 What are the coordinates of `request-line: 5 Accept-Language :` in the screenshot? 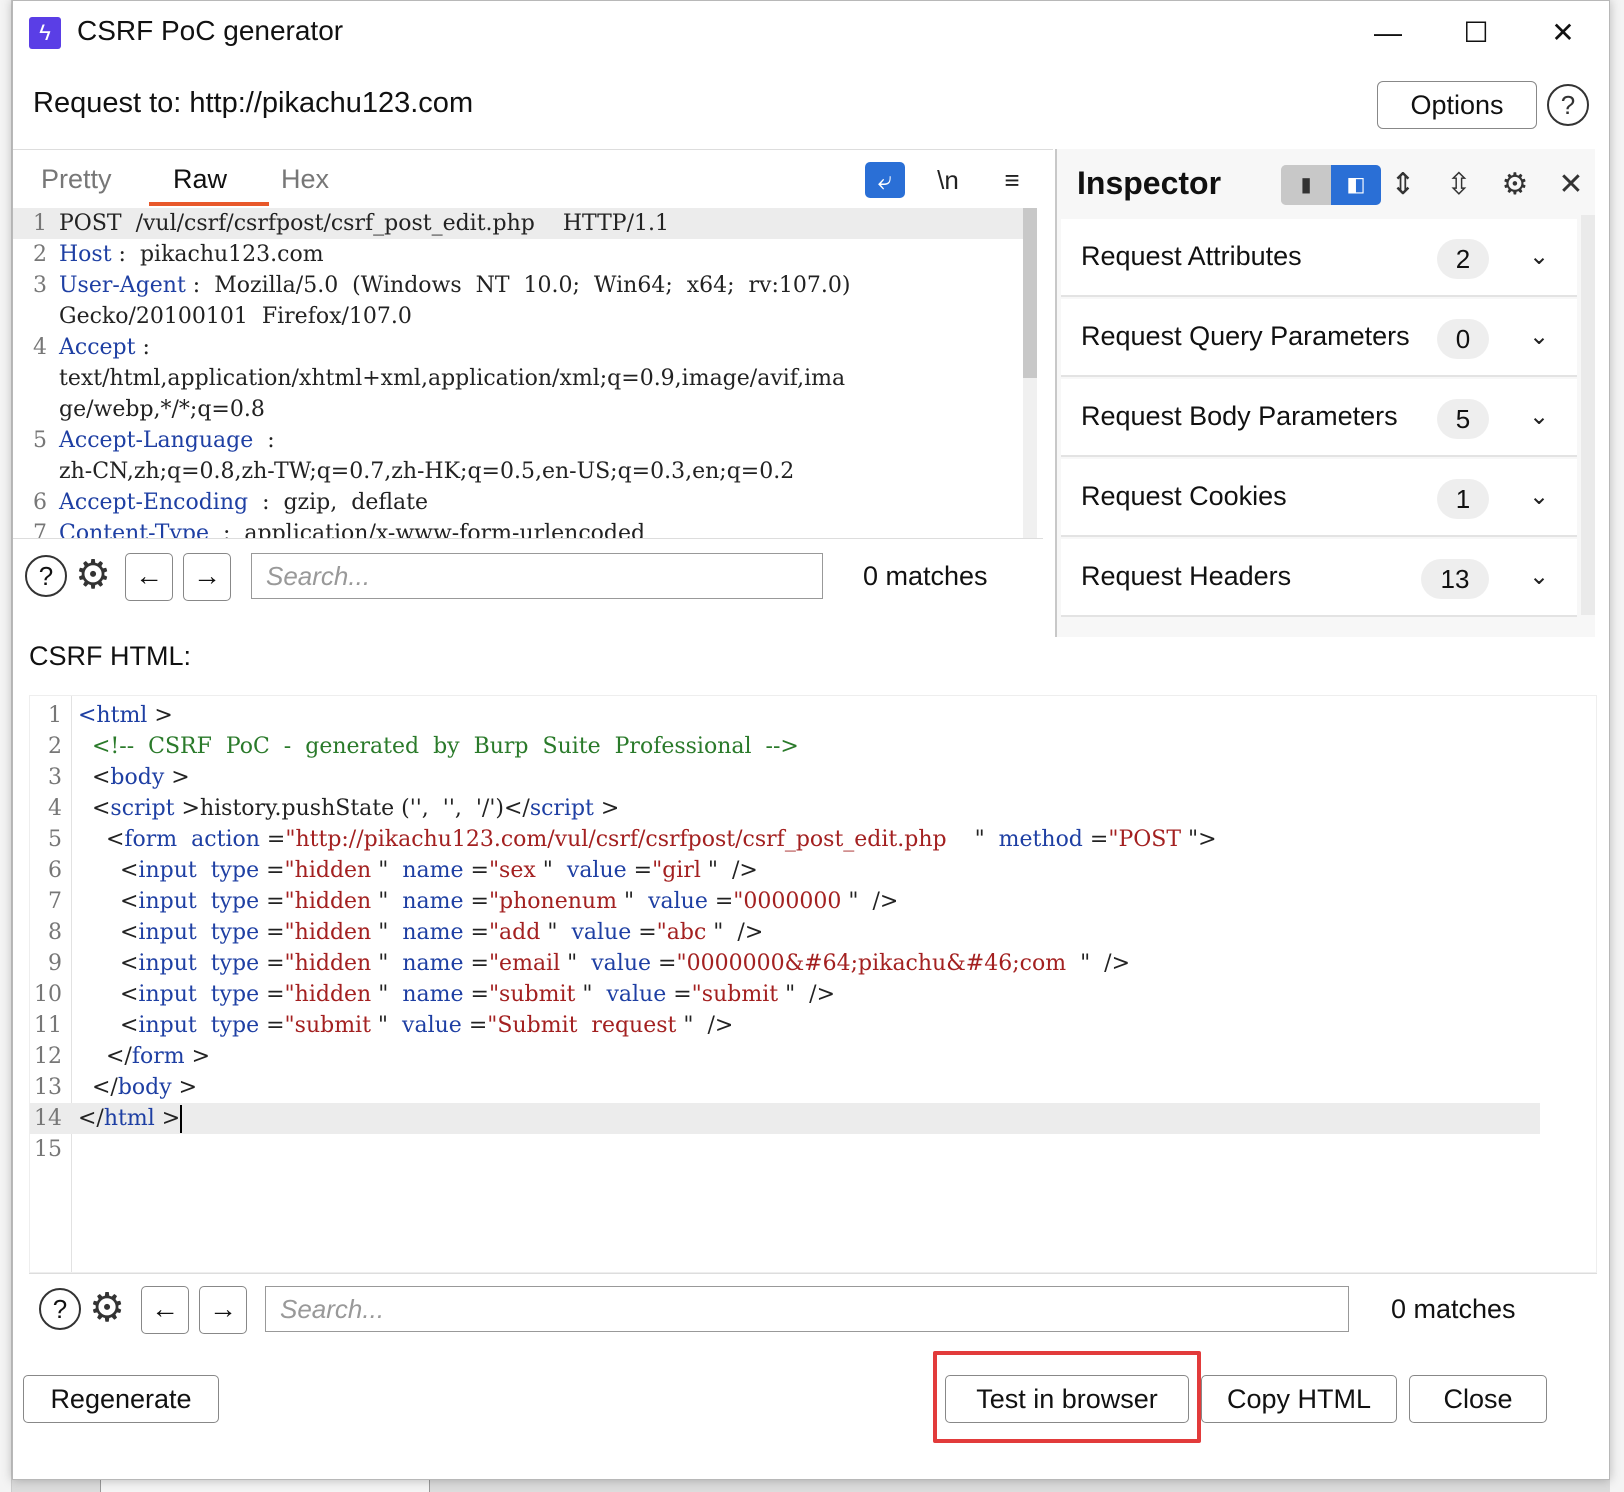 It's located at (524, 440).